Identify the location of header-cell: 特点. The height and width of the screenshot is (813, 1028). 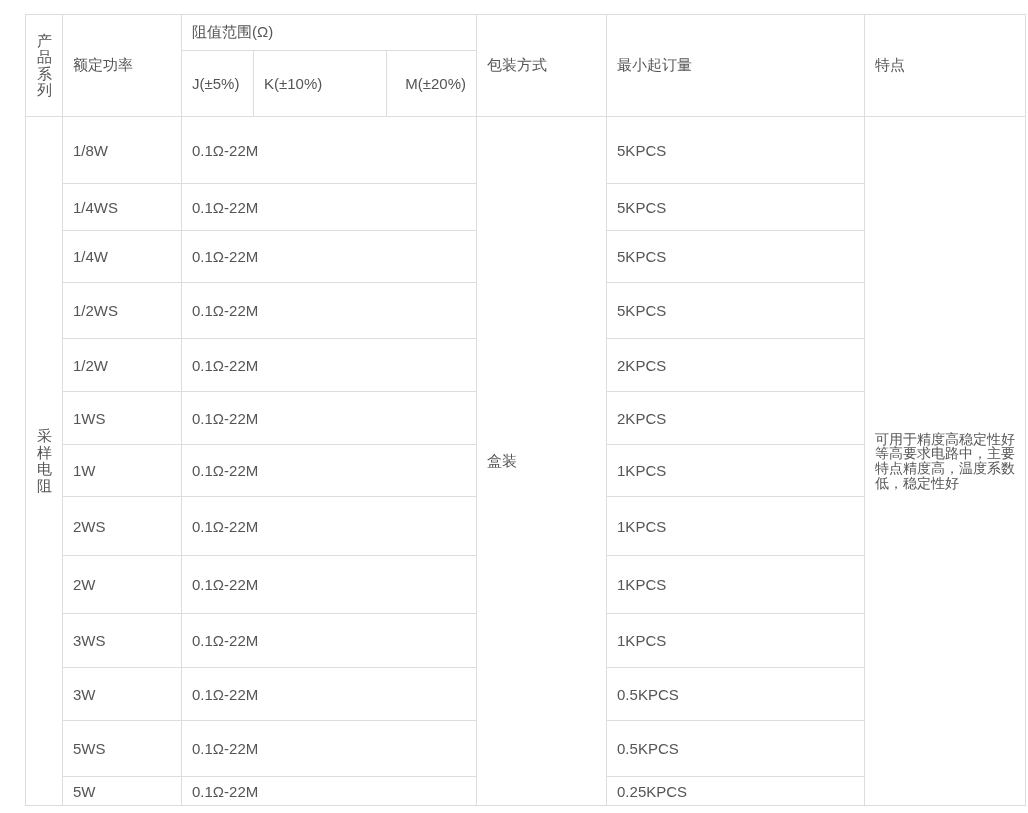
(945, 65).